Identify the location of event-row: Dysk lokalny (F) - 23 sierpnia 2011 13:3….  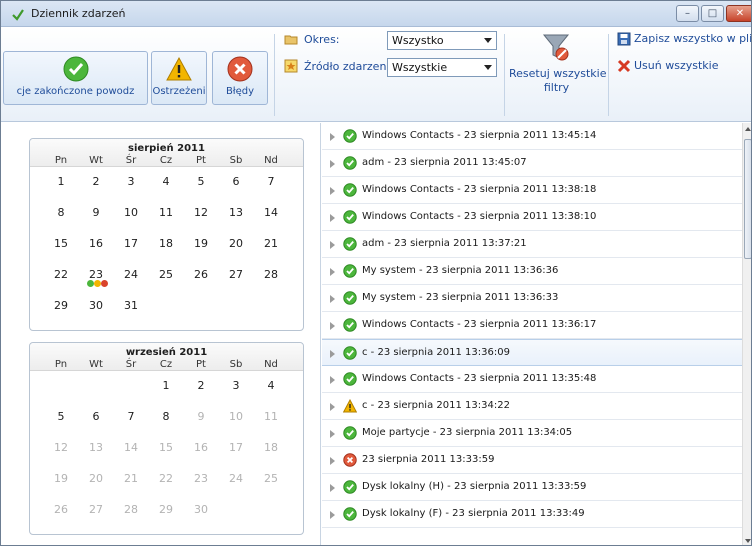
(532, 514).